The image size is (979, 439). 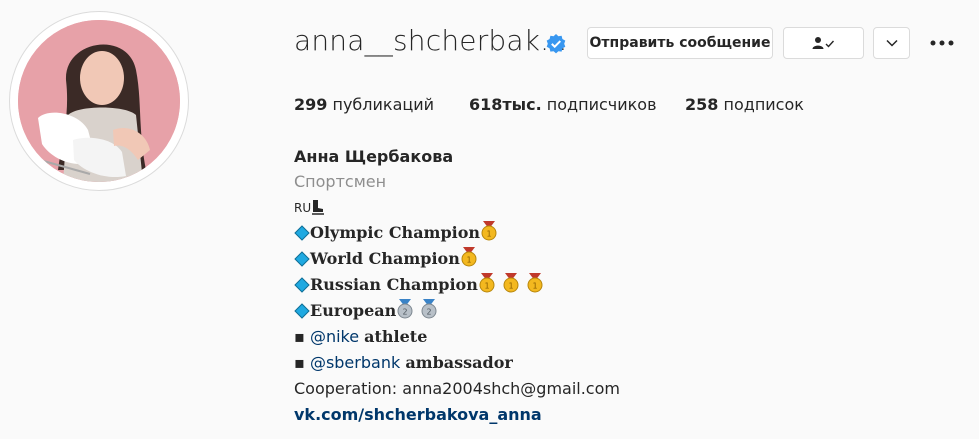 I want to click on message-button: Отправить сообщение, so click(x=680, y=43).